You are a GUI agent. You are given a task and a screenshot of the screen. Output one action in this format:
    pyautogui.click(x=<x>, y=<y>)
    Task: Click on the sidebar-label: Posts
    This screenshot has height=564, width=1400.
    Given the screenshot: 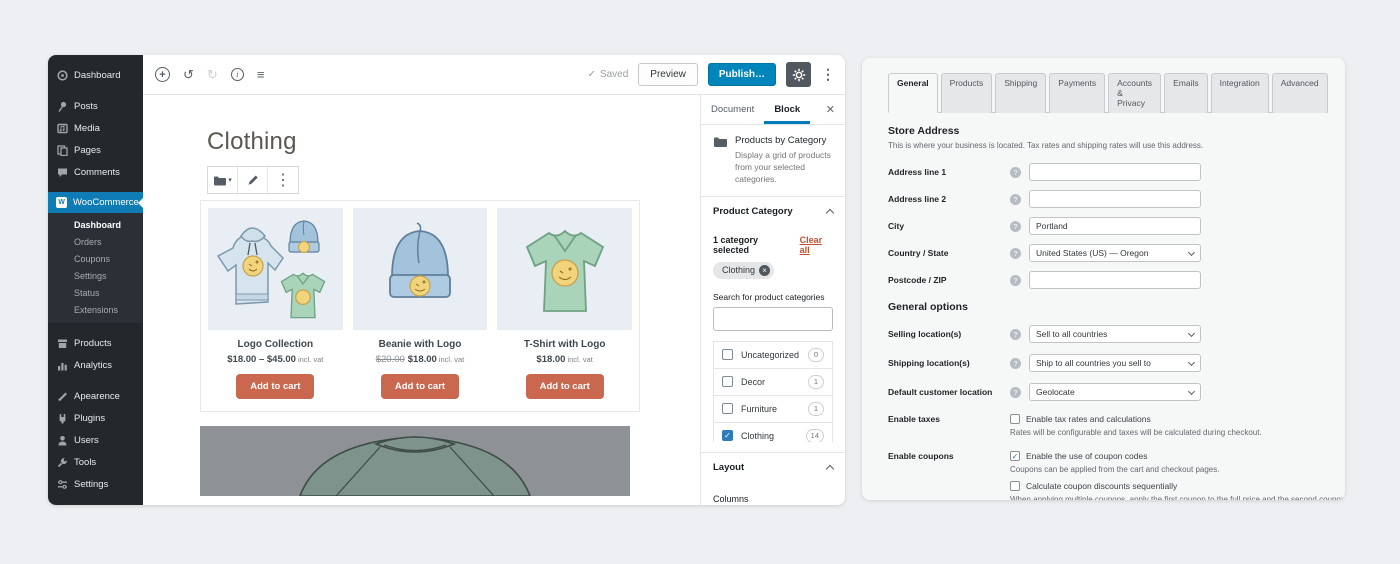 What is the action you would take?
    pyautogui.click(x=86, y=106)
    